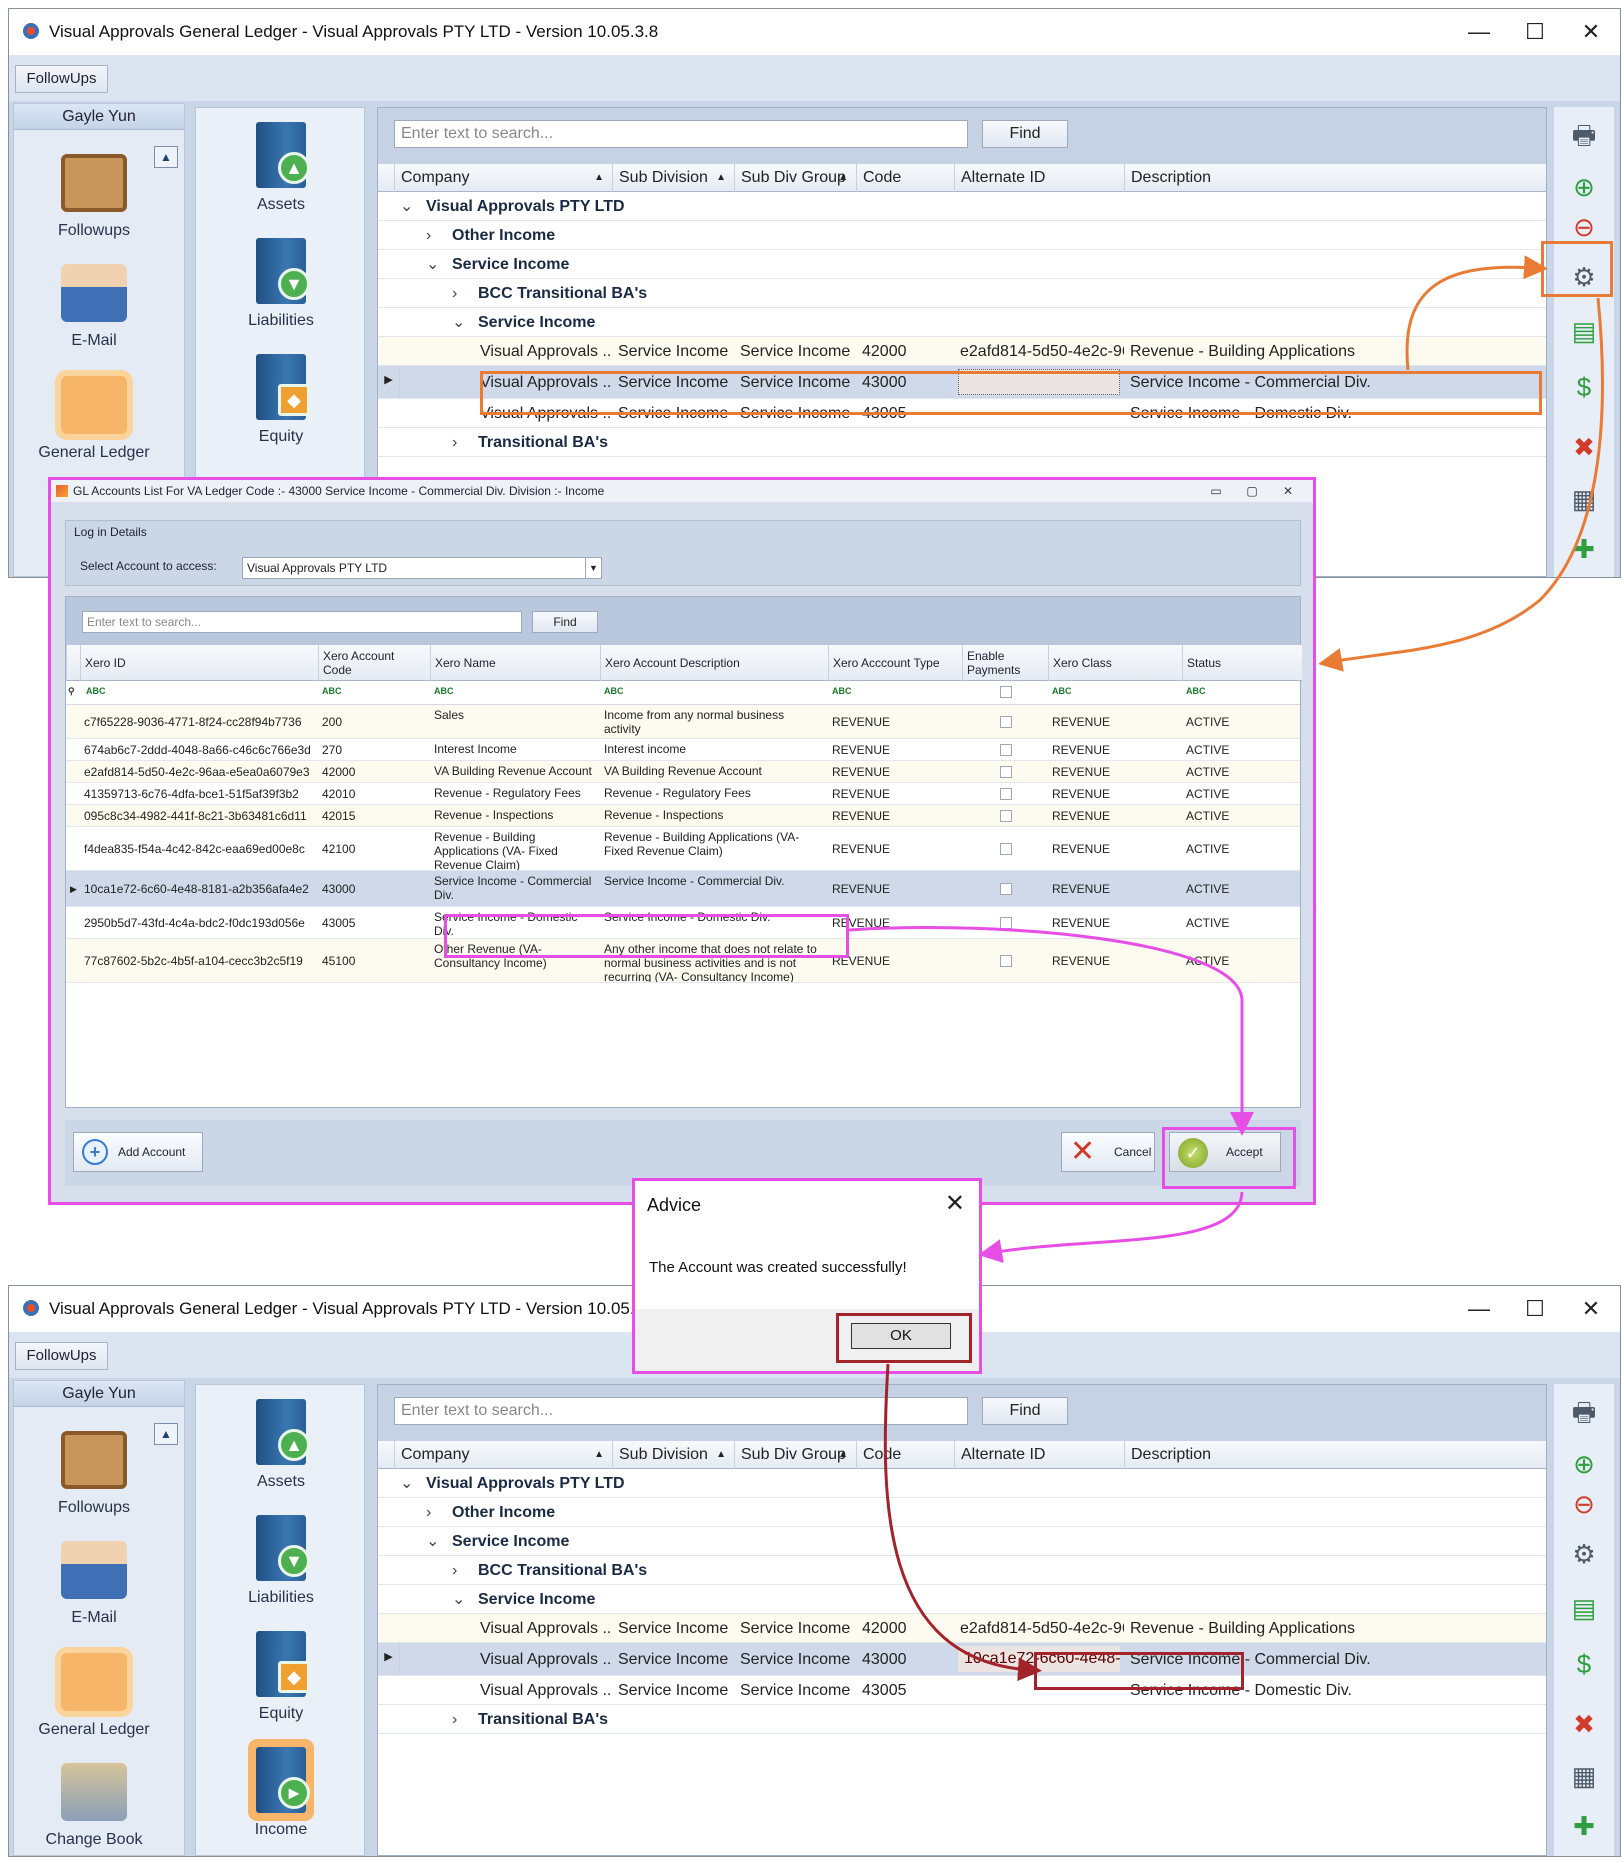 The width and height of the screenshot is (1624, 1863). What do you see at coordinates (374, 663) in the screenshot?
I see `col-xero-account-code: Xero Account Code` at bounding box center [374, 663].